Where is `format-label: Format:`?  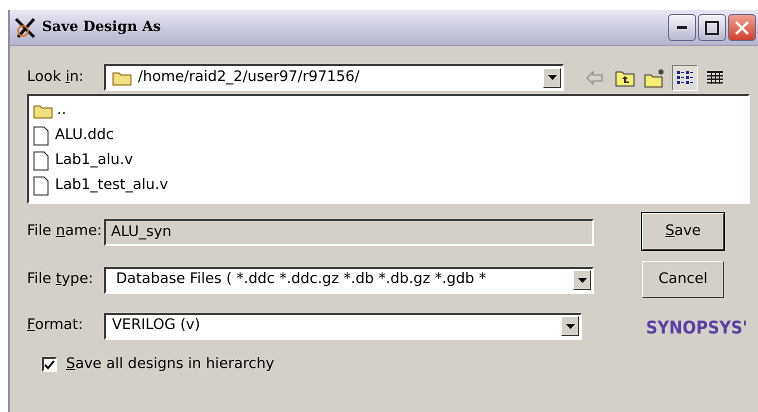 format-label: Format: is located at coordinates (55, 326).